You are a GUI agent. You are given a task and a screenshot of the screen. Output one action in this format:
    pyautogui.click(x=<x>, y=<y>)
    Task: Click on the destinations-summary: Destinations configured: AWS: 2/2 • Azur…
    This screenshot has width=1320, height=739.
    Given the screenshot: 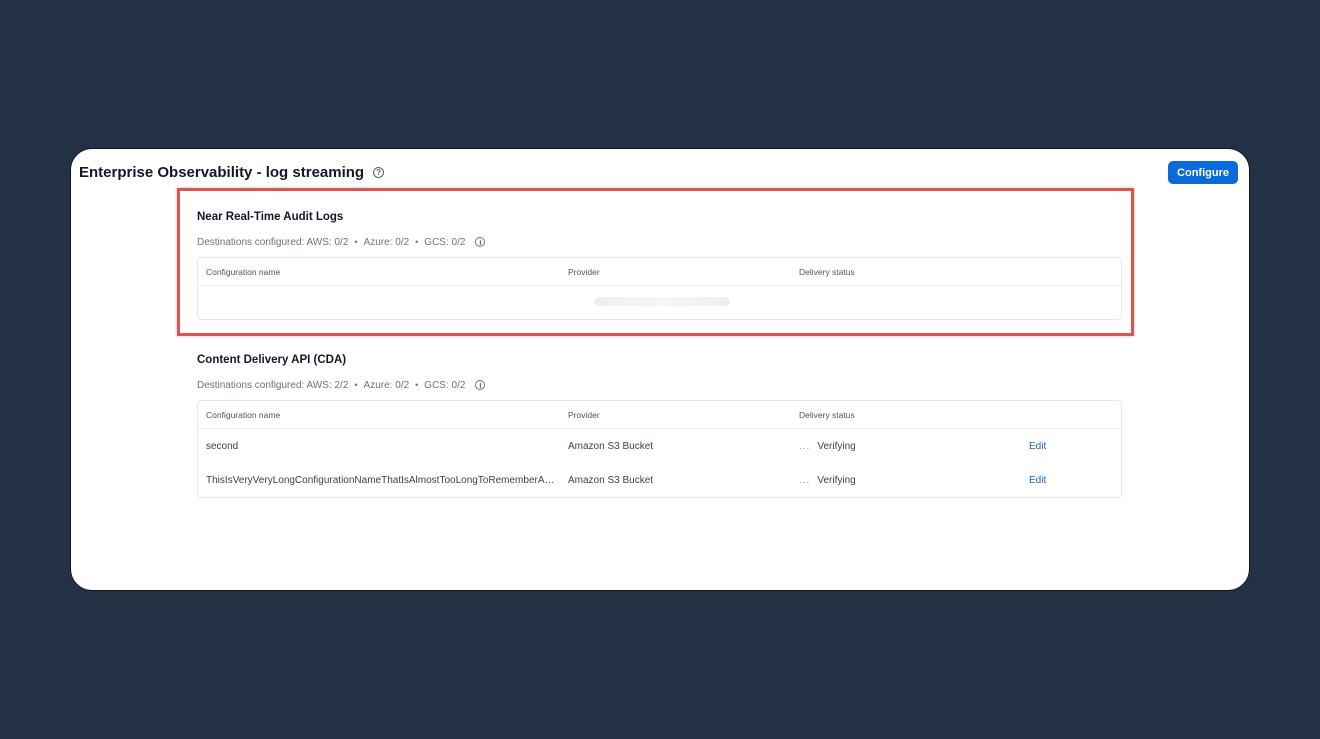 What is the action you would take?
    pyautogui.click(x=659, y=385)
    